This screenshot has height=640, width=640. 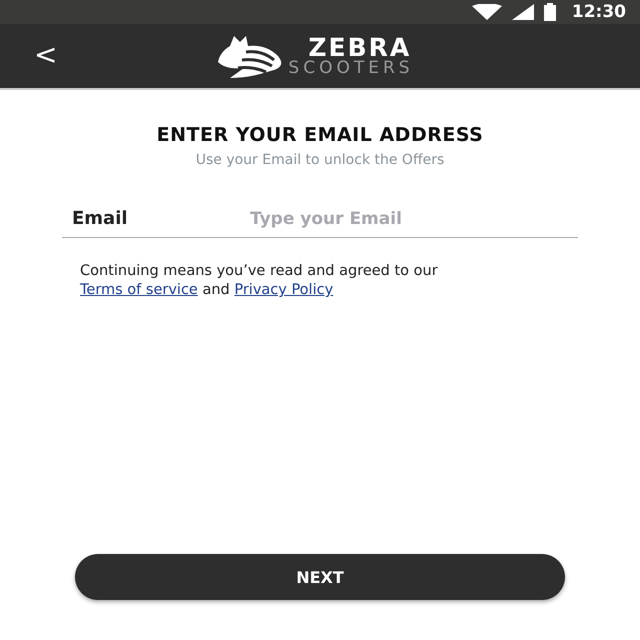 I want to click on consent-text: Continuing means you’ve read and agreed to our Terms of service and Privacy Policy, so click(x=259, y=281).